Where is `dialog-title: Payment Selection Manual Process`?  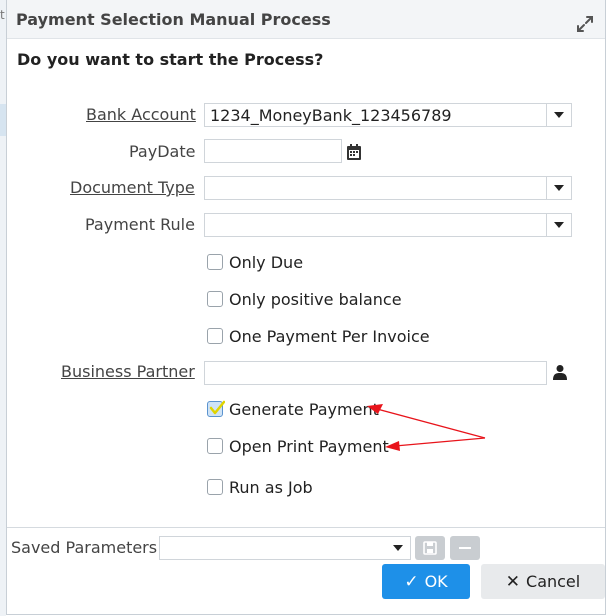
dialog-title: Payment Selection Manual Process is located at coordinates (173, 19).